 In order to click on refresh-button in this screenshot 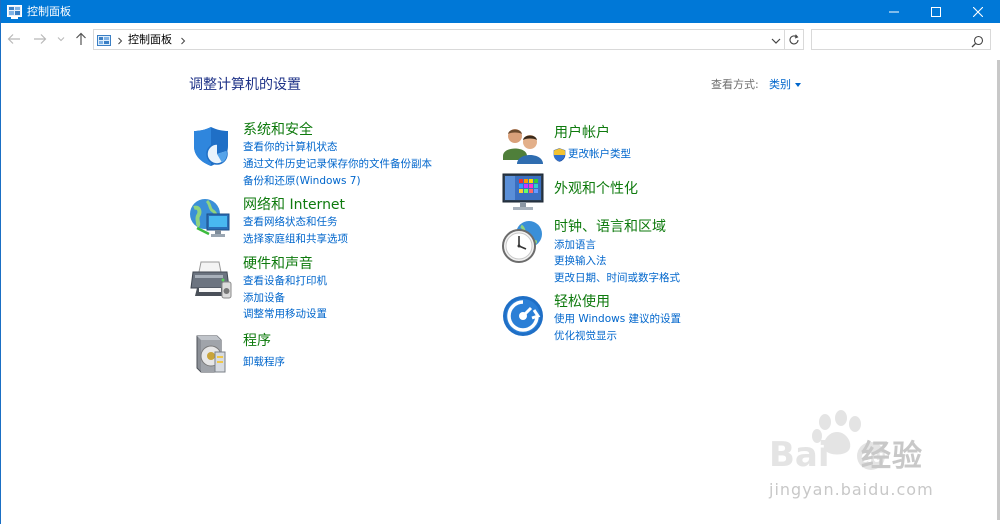, I will do `click(794, 39)`.